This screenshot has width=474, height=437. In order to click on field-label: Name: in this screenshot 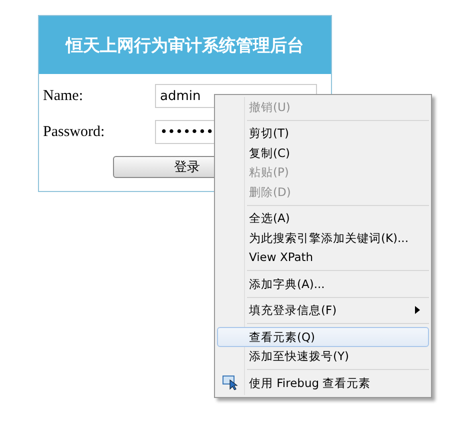, I will do `click(63, 96)`.